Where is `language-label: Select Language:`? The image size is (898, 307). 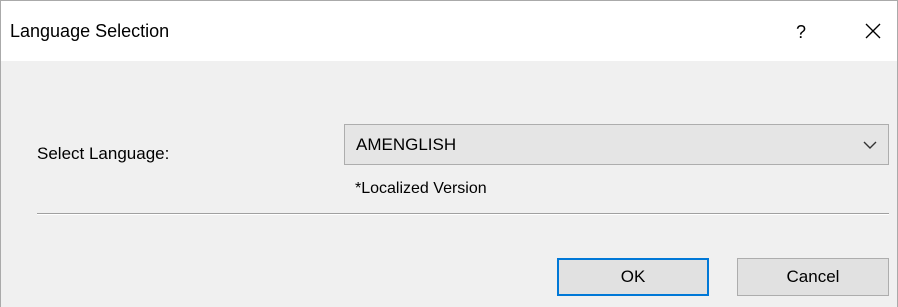 language-label: Select Language: is located at coordinates (103, 153).